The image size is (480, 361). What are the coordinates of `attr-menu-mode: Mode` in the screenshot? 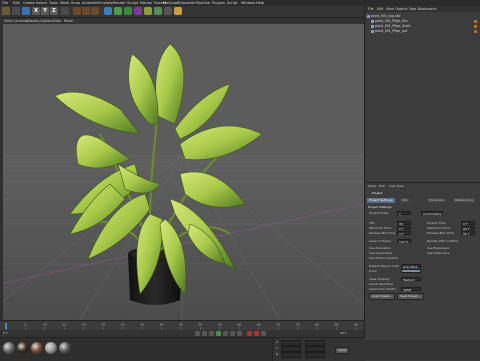 It's located at (372, 186).